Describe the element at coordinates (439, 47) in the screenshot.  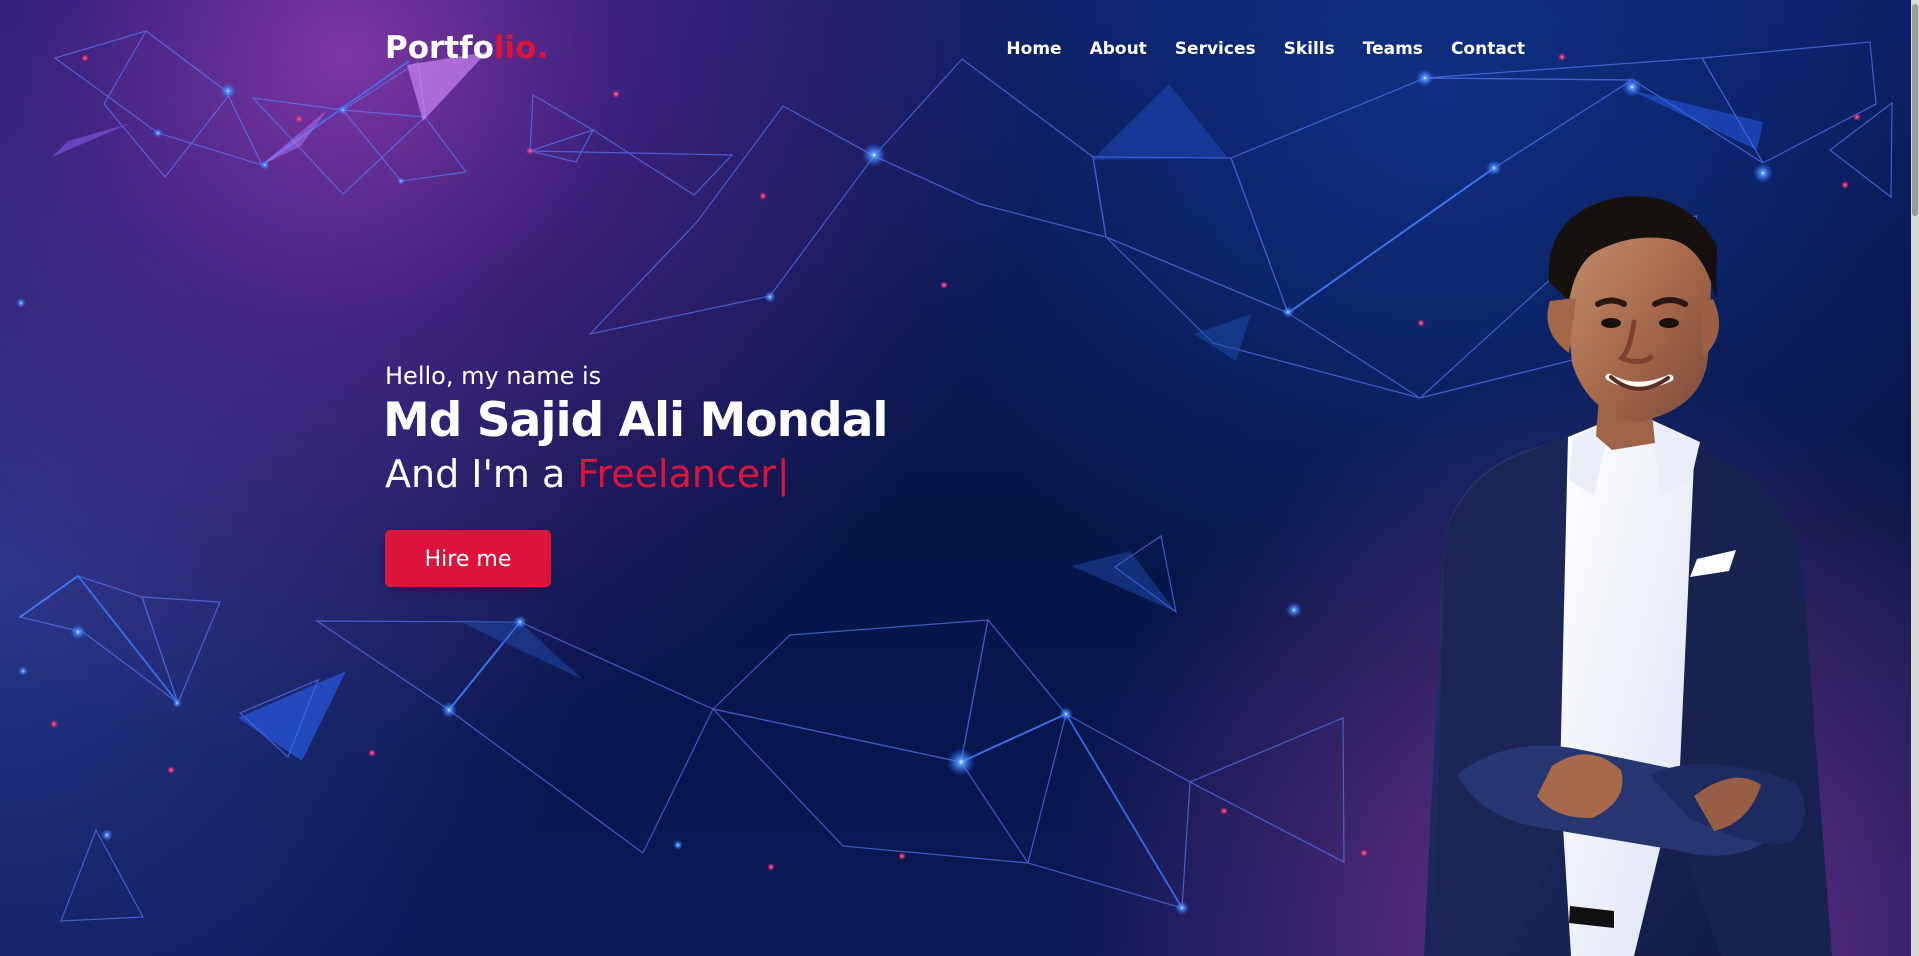
I see `logo-main-text: Portfo` at that location.